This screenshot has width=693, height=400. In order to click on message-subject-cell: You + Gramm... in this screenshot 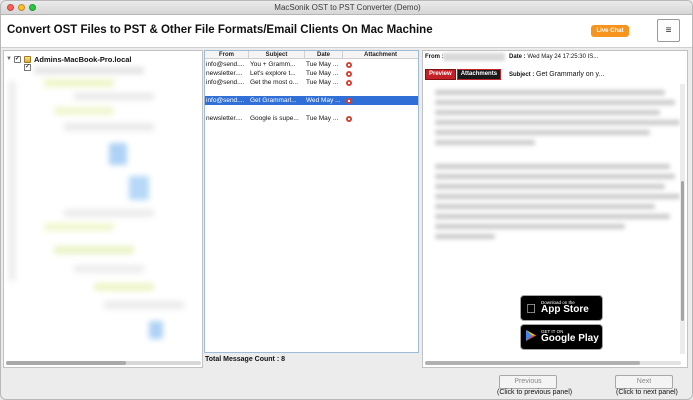, I will do `click(273, 64)`.